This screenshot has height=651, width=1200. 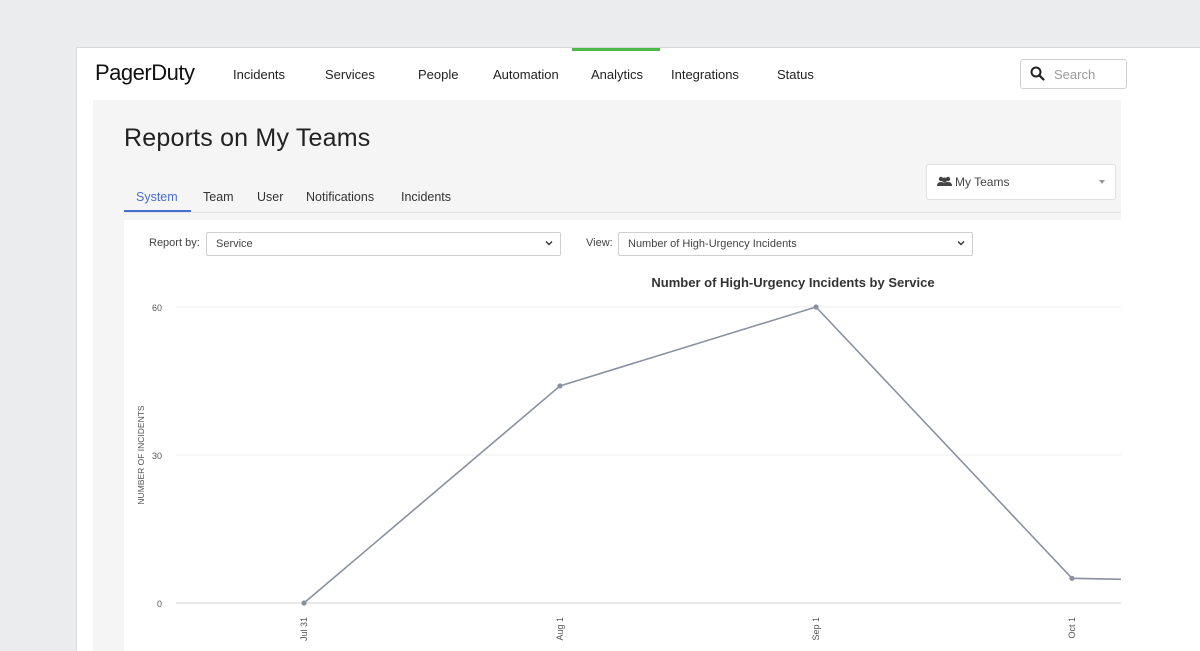 What do you see at coordinates (560, 629) in the screenshot?
I see `x-tick-label: Aug 1` at bounding box center [560, 629].